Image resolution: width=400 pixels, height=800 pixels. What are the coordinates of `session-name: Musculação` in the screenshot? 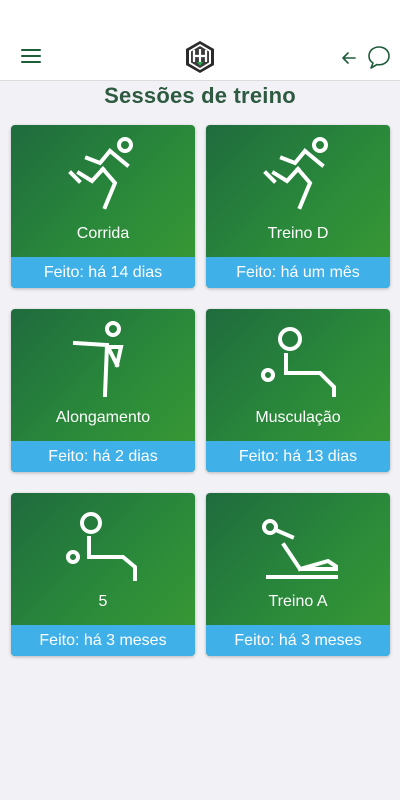 It's located at (298, 417).